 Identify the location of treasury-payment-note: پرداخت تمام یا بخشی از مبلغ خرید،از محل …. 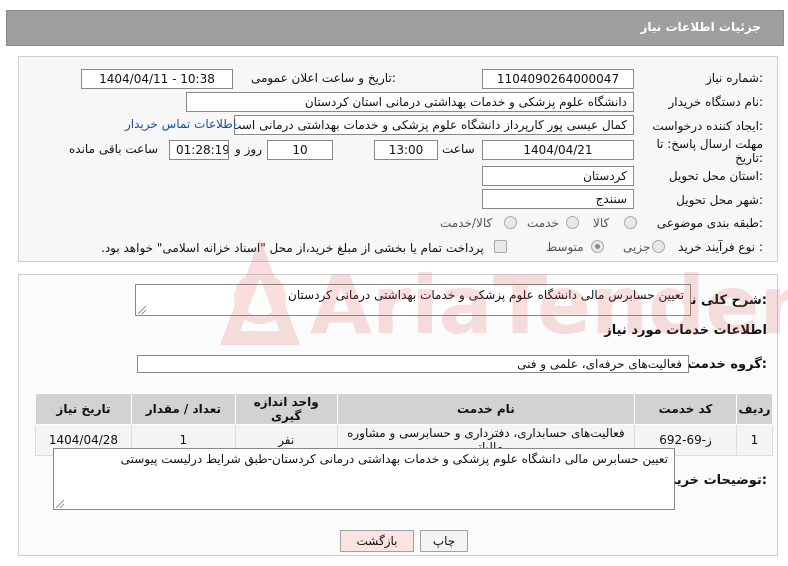
(292, 248).